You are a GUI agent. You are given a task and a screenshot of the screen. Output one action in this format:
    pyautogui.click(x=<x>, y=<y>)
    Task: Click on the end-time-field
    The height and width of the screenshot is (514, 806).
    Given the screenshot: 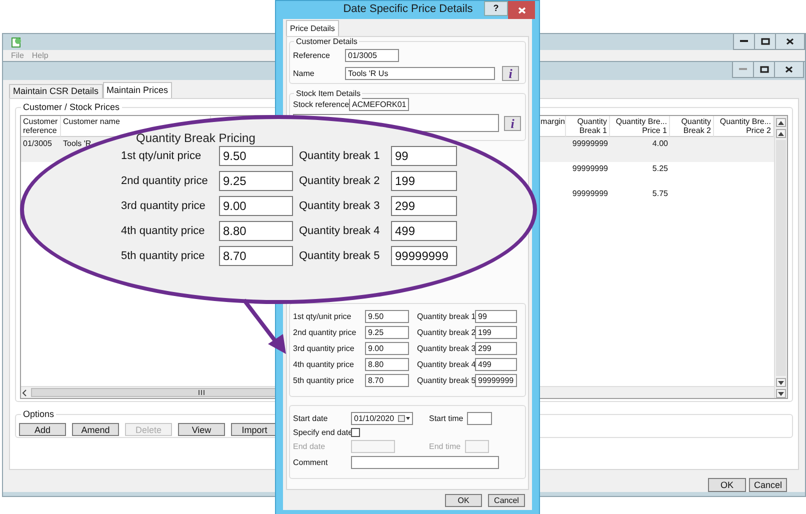 What is the action you would take?
    pyautogui.click(x=477, y=446)
    